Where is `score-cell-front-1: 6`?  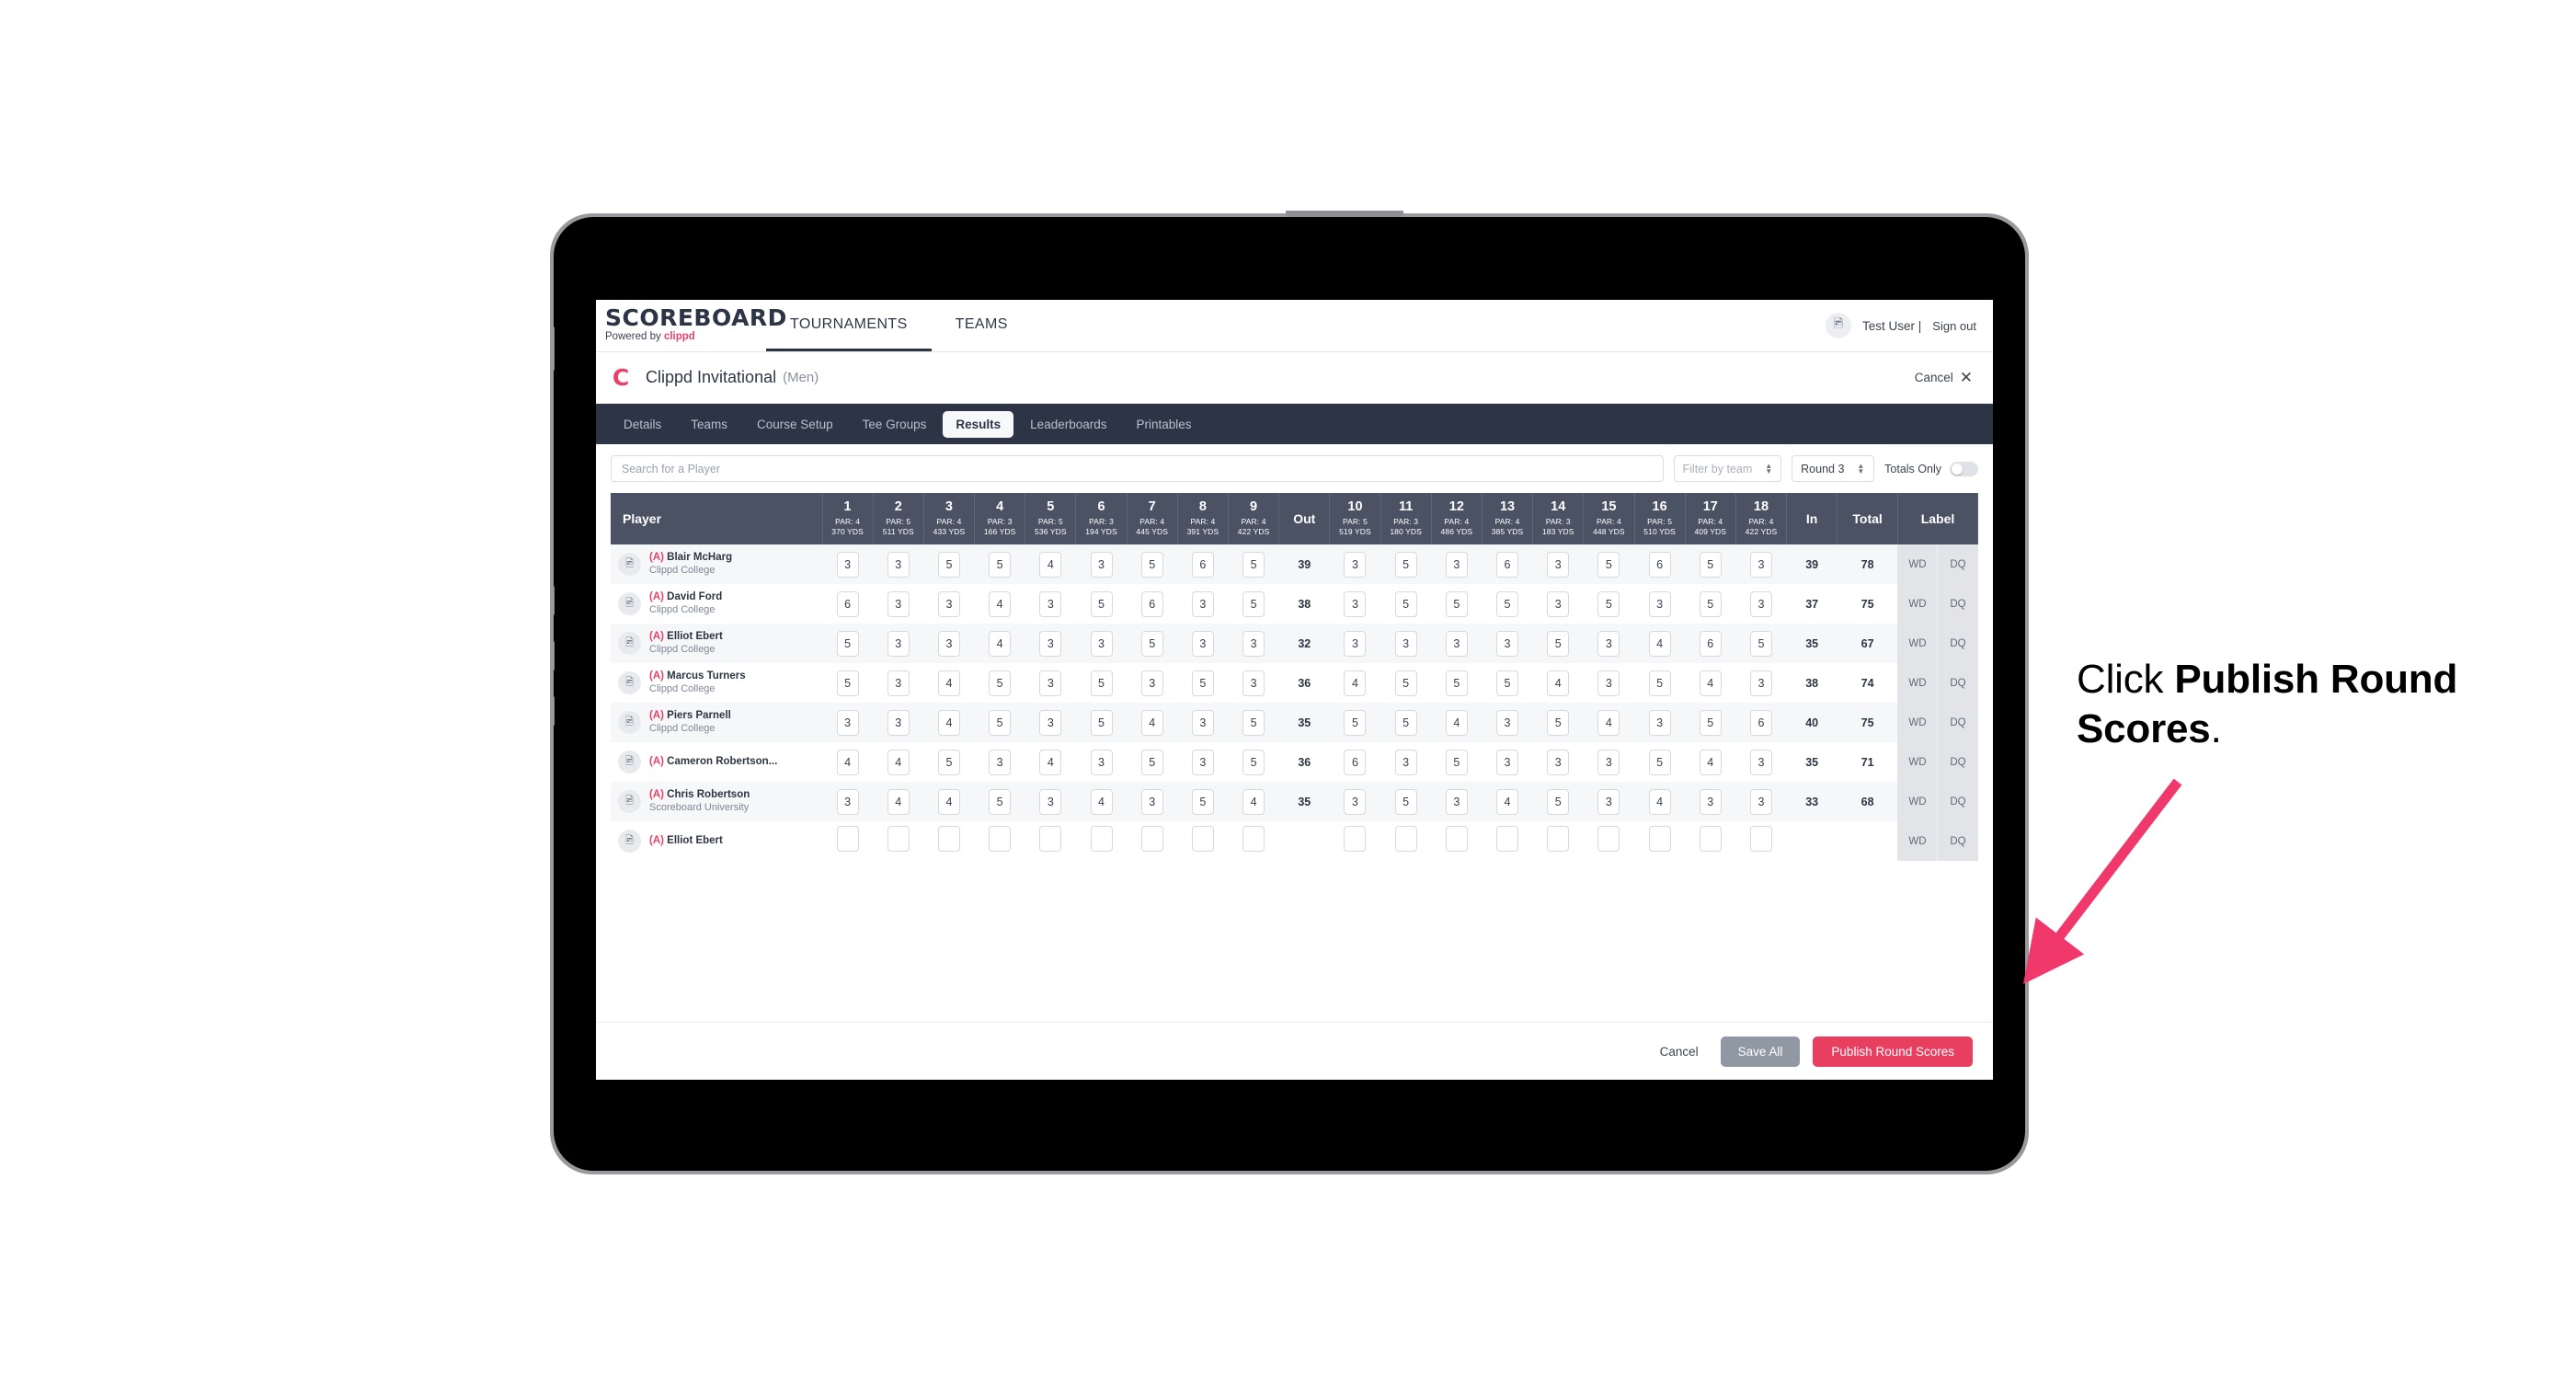 score-cell-front-1: 6 is located at coordinates (848, 604).